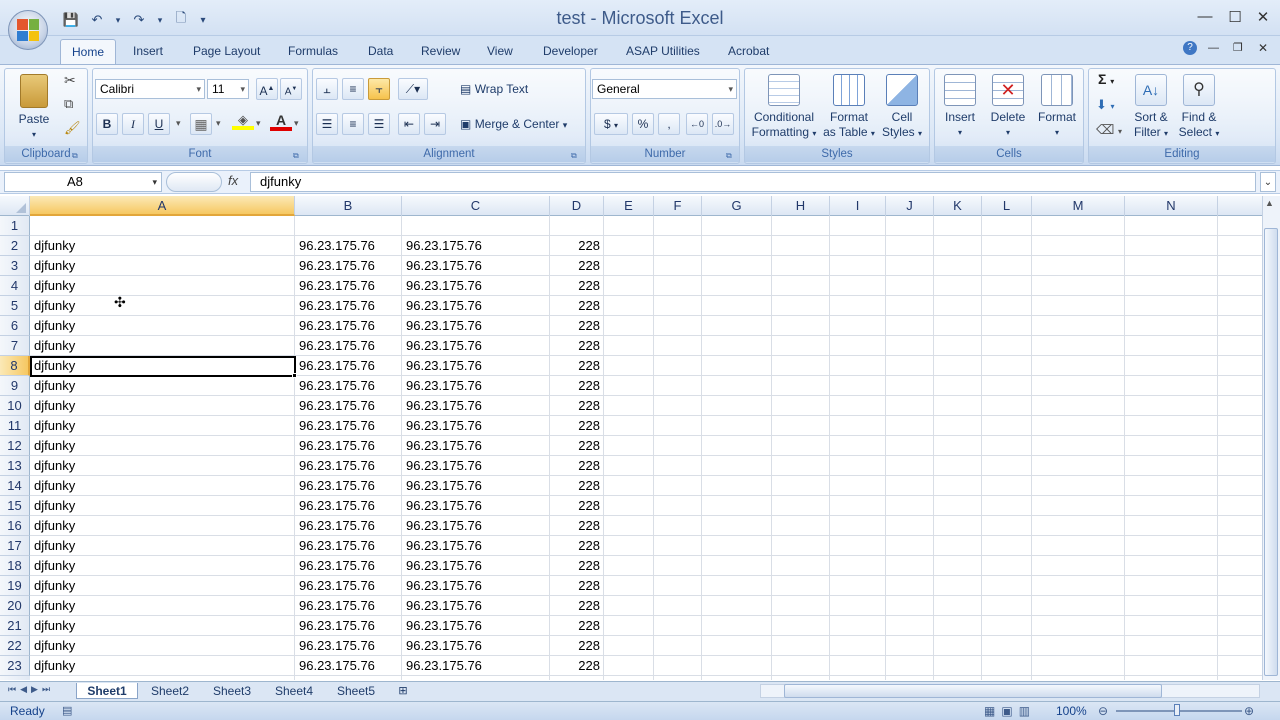  What do you see at coordinates (1235, 17) in the screenshot?
I see `maximize-icon: ☐` at bounding box center [1235, 17].